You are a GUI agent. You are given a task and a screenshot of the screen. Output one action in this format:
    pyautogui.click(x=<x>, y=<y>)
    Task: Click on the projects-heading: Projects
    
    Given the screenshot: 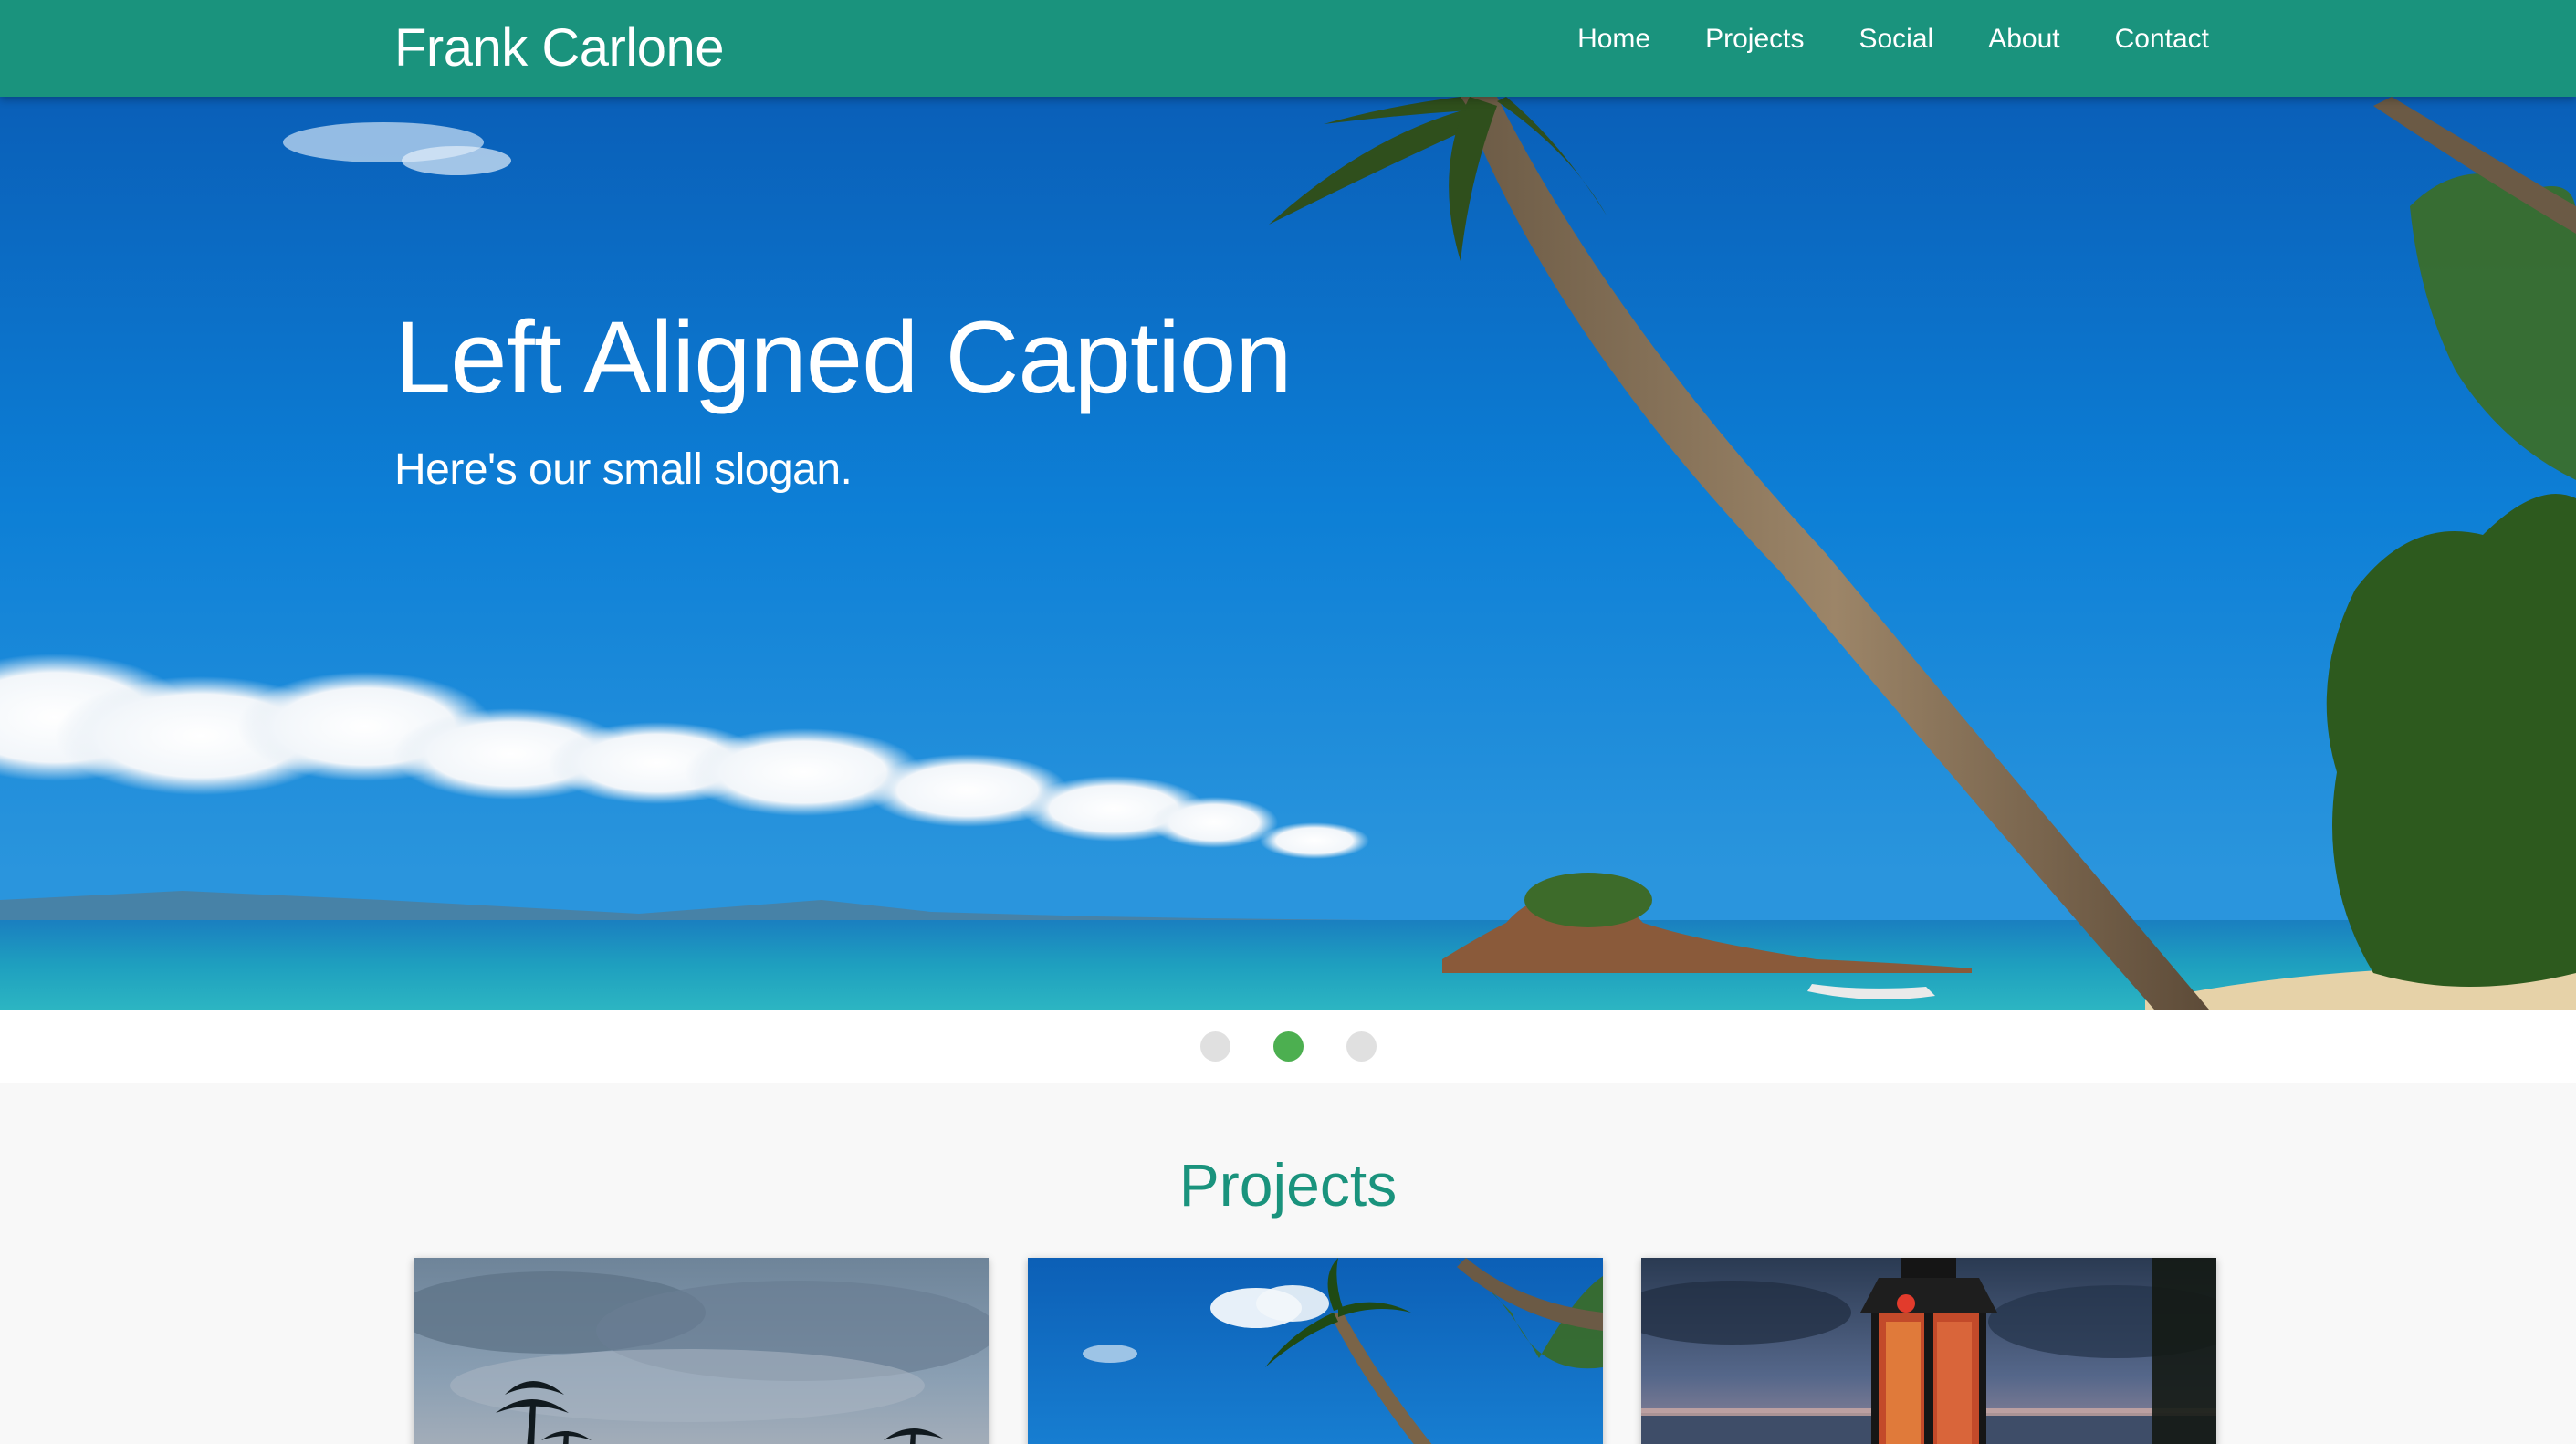 What is the action you would take?
    pyautogui.click(x=1288, y=1185)
    